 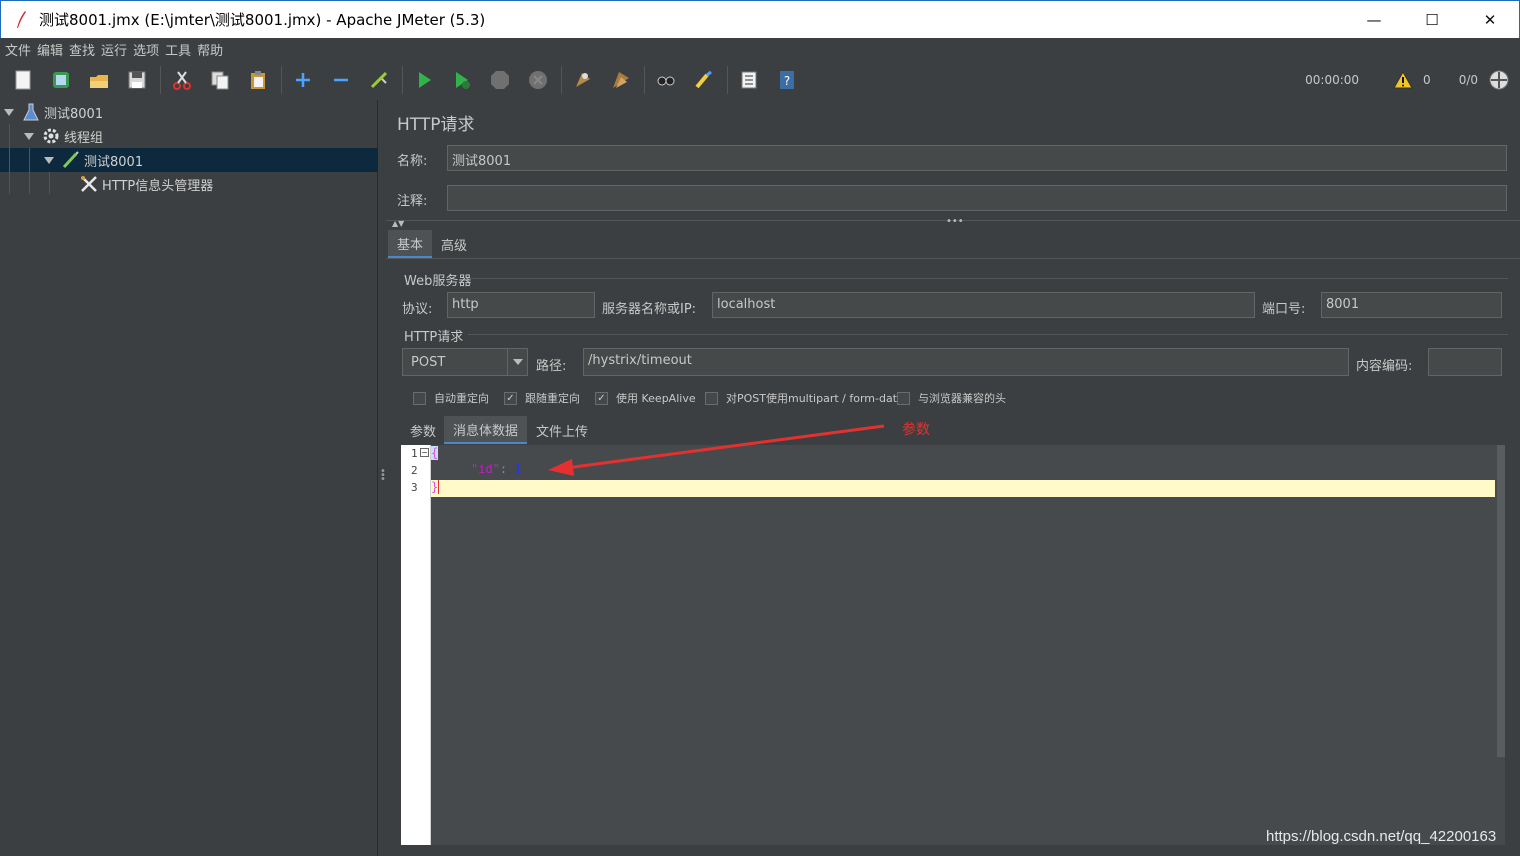 I want to click on checkbox-auto-redirect: 自动重定向, so click(x=451, y=398).